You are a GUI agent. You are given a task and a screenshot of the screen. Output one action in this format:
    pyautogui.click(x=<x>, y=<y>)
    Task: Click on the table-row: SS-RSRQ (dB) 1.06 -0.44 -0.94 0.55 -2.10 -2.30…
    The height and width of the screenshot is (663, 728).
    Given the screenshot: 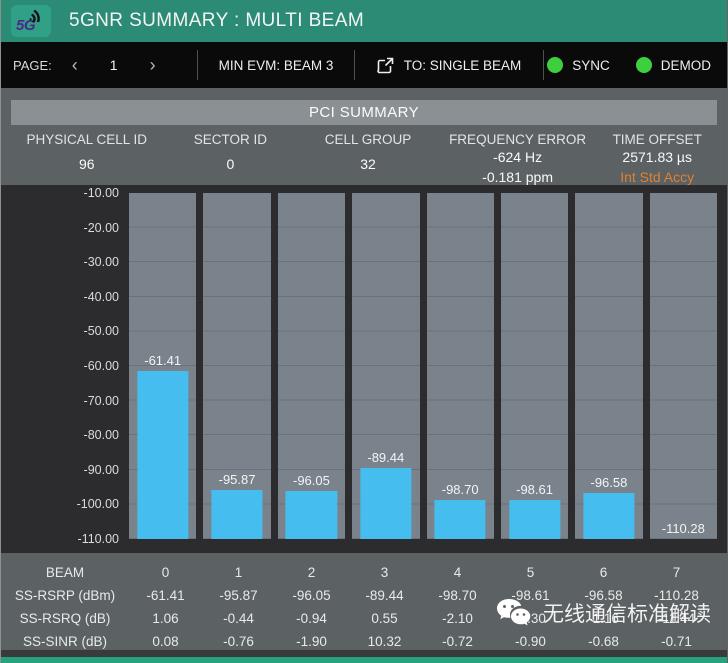 What is the action you would take?
    pyautogui.click(x=364, y=618)
    